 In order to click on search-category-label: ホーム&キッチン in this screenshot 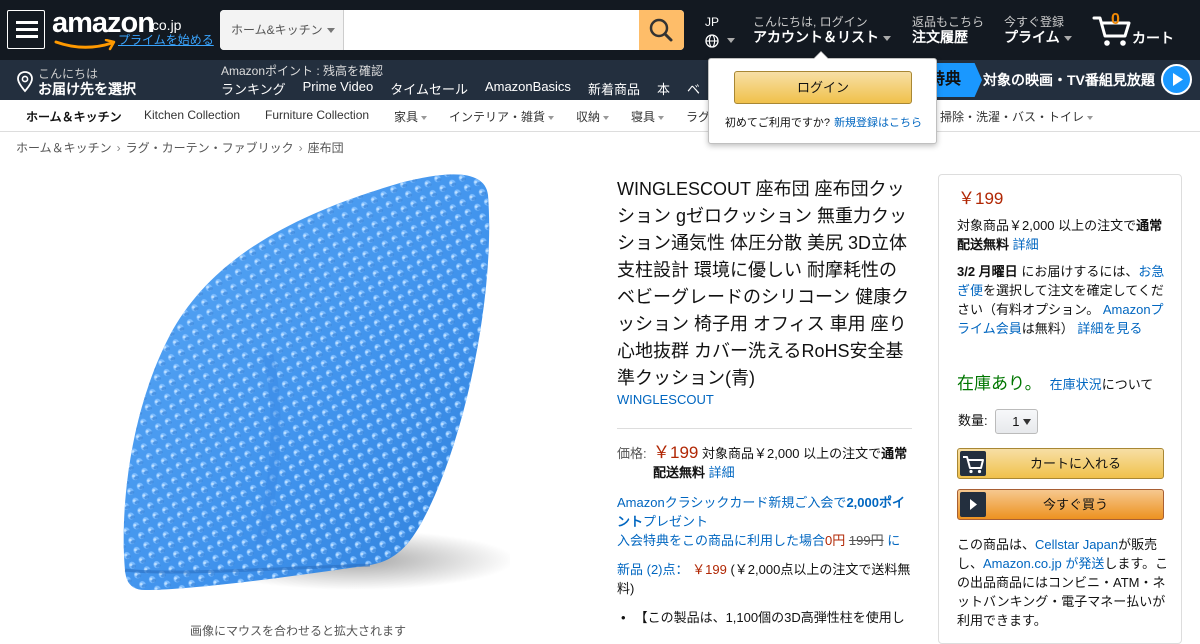, I will do `click(277, 30)`.